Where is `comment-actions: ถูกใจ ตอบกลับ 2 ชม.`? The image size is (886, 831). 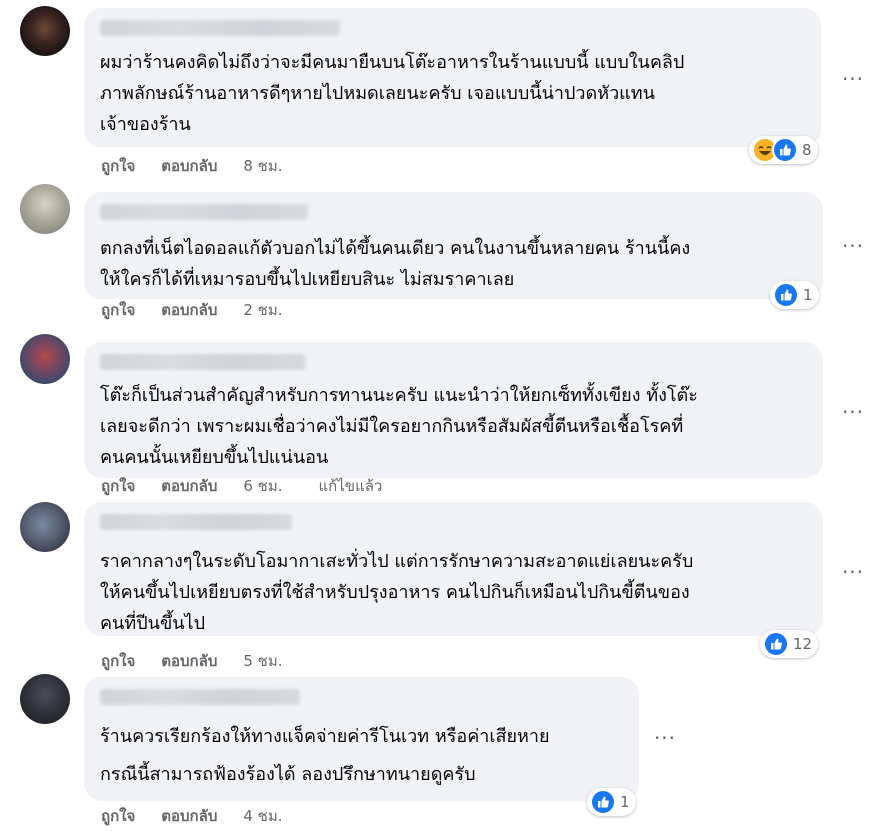 comment-actions: ถูกใจ ตอบกลับ 2 ชม. is located at coordinates (210, 310).